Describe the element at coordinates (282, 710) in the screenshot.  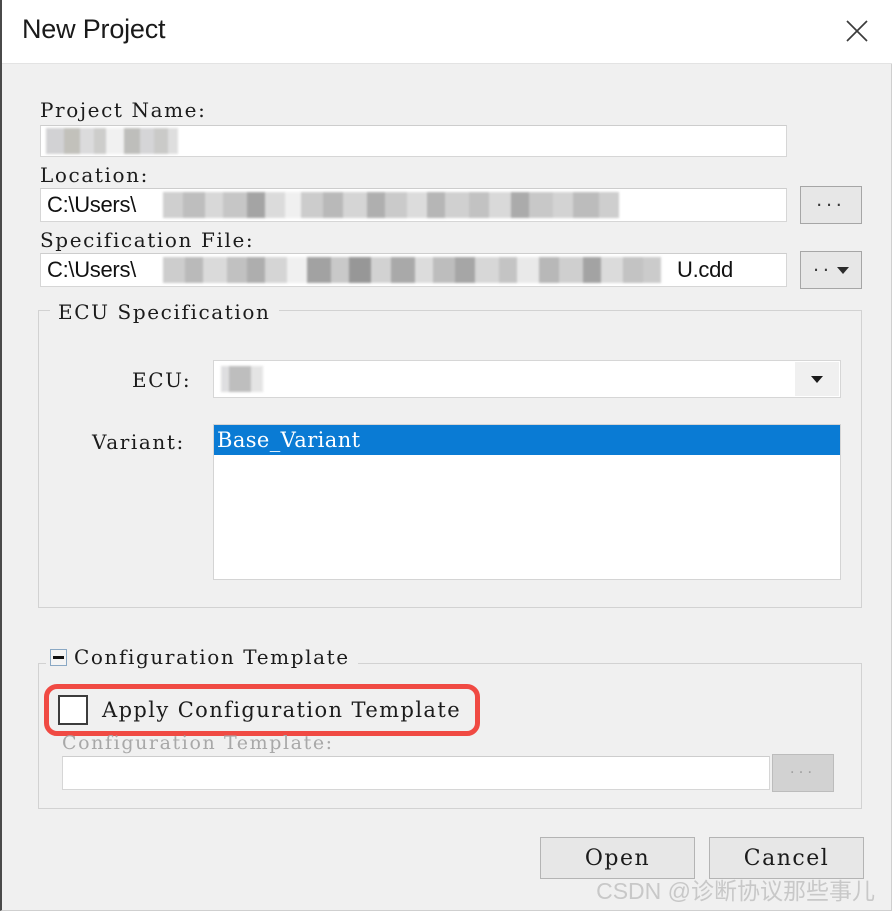
I see `apply-configuration-template-label: Apply Configuration Template` at that location.